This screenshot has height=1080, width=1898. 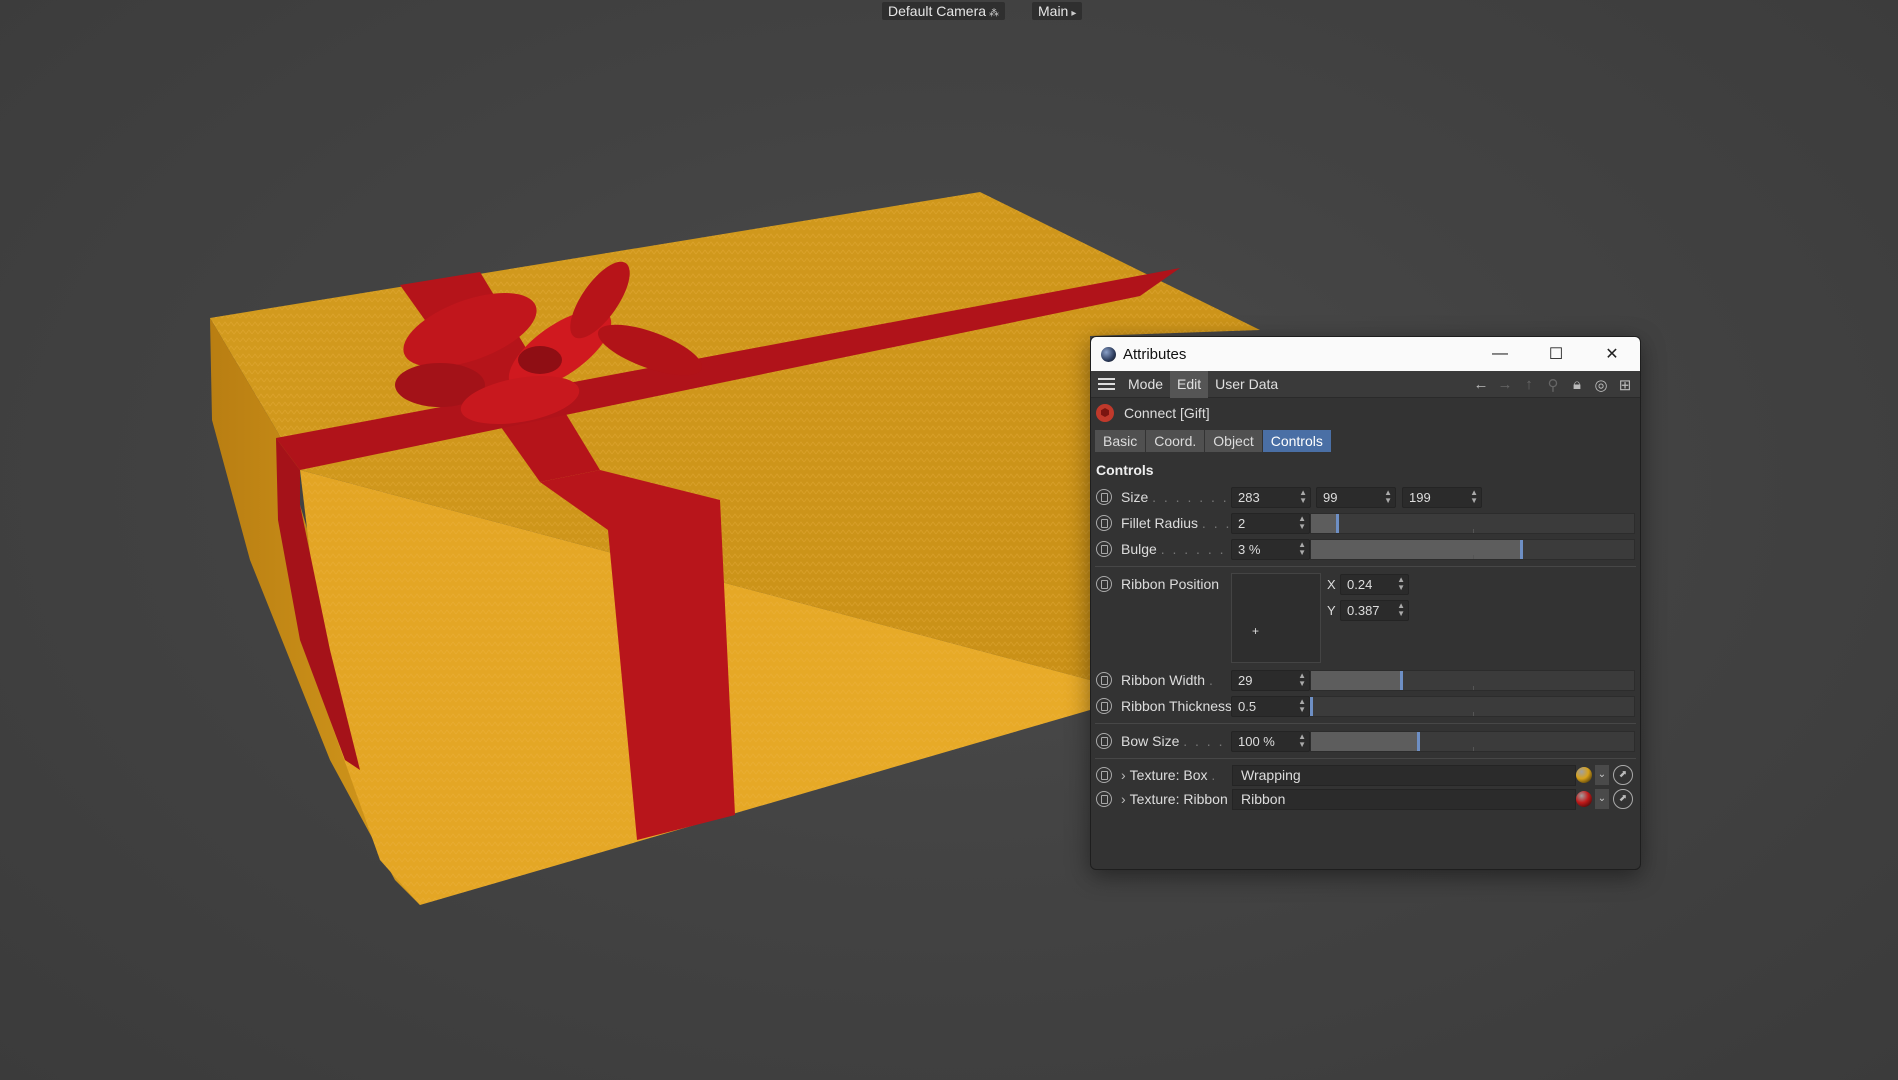 What do you see at coordinates (1270, 523) in the screenshot?
I see `fillet-radius-field: 2 ▲ ▼` at bounding box center [1270, 523].